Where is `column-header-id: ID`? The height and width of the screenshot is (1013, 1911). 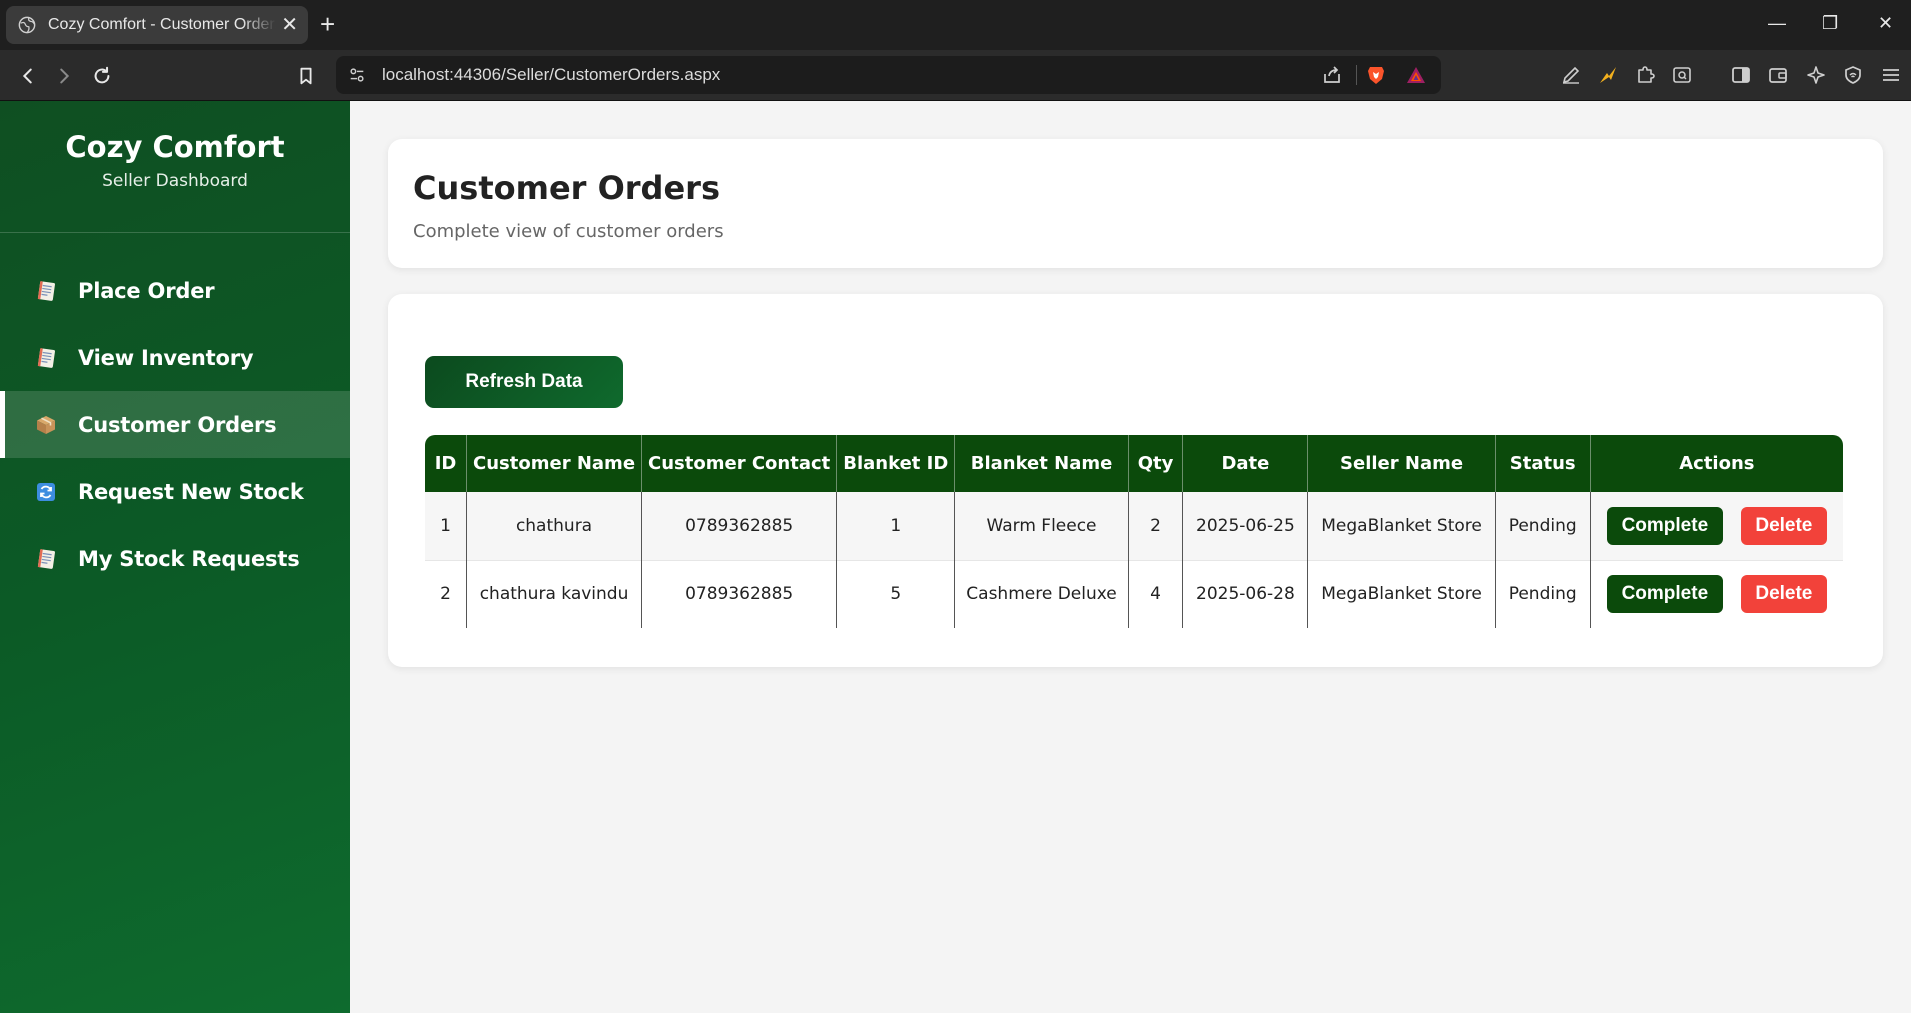
column-header-id: ID is located at coordinates (446, 463).